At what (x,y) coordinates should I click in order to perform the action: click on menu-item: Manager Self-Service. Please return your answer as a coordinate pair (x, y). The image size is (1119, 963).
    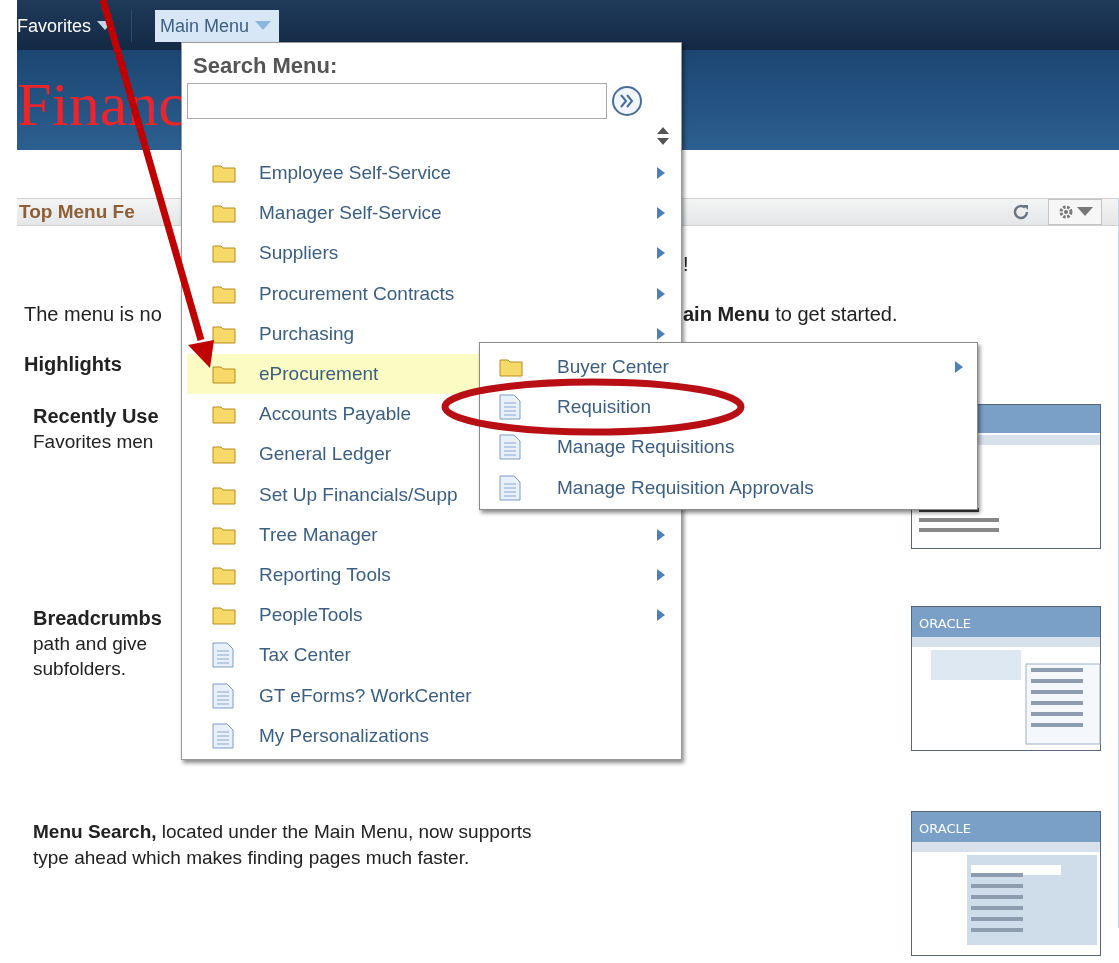
    Looking at the image, I should click on (433, 213).